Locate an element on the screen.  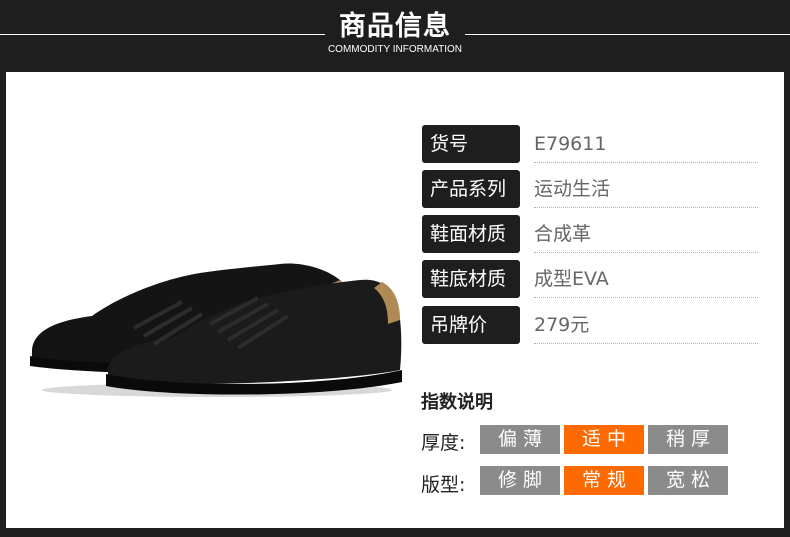
info-label: 货号 is located at coordinates (471, 144).